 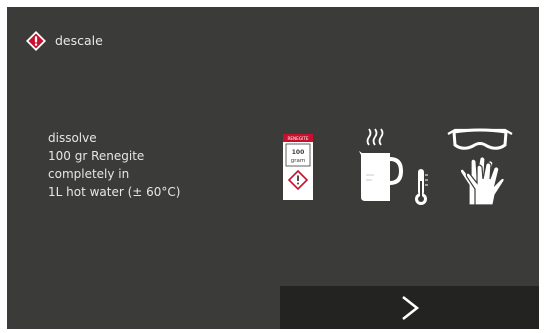 I want to click on thermometer-icon, so click(x=421, y=187).